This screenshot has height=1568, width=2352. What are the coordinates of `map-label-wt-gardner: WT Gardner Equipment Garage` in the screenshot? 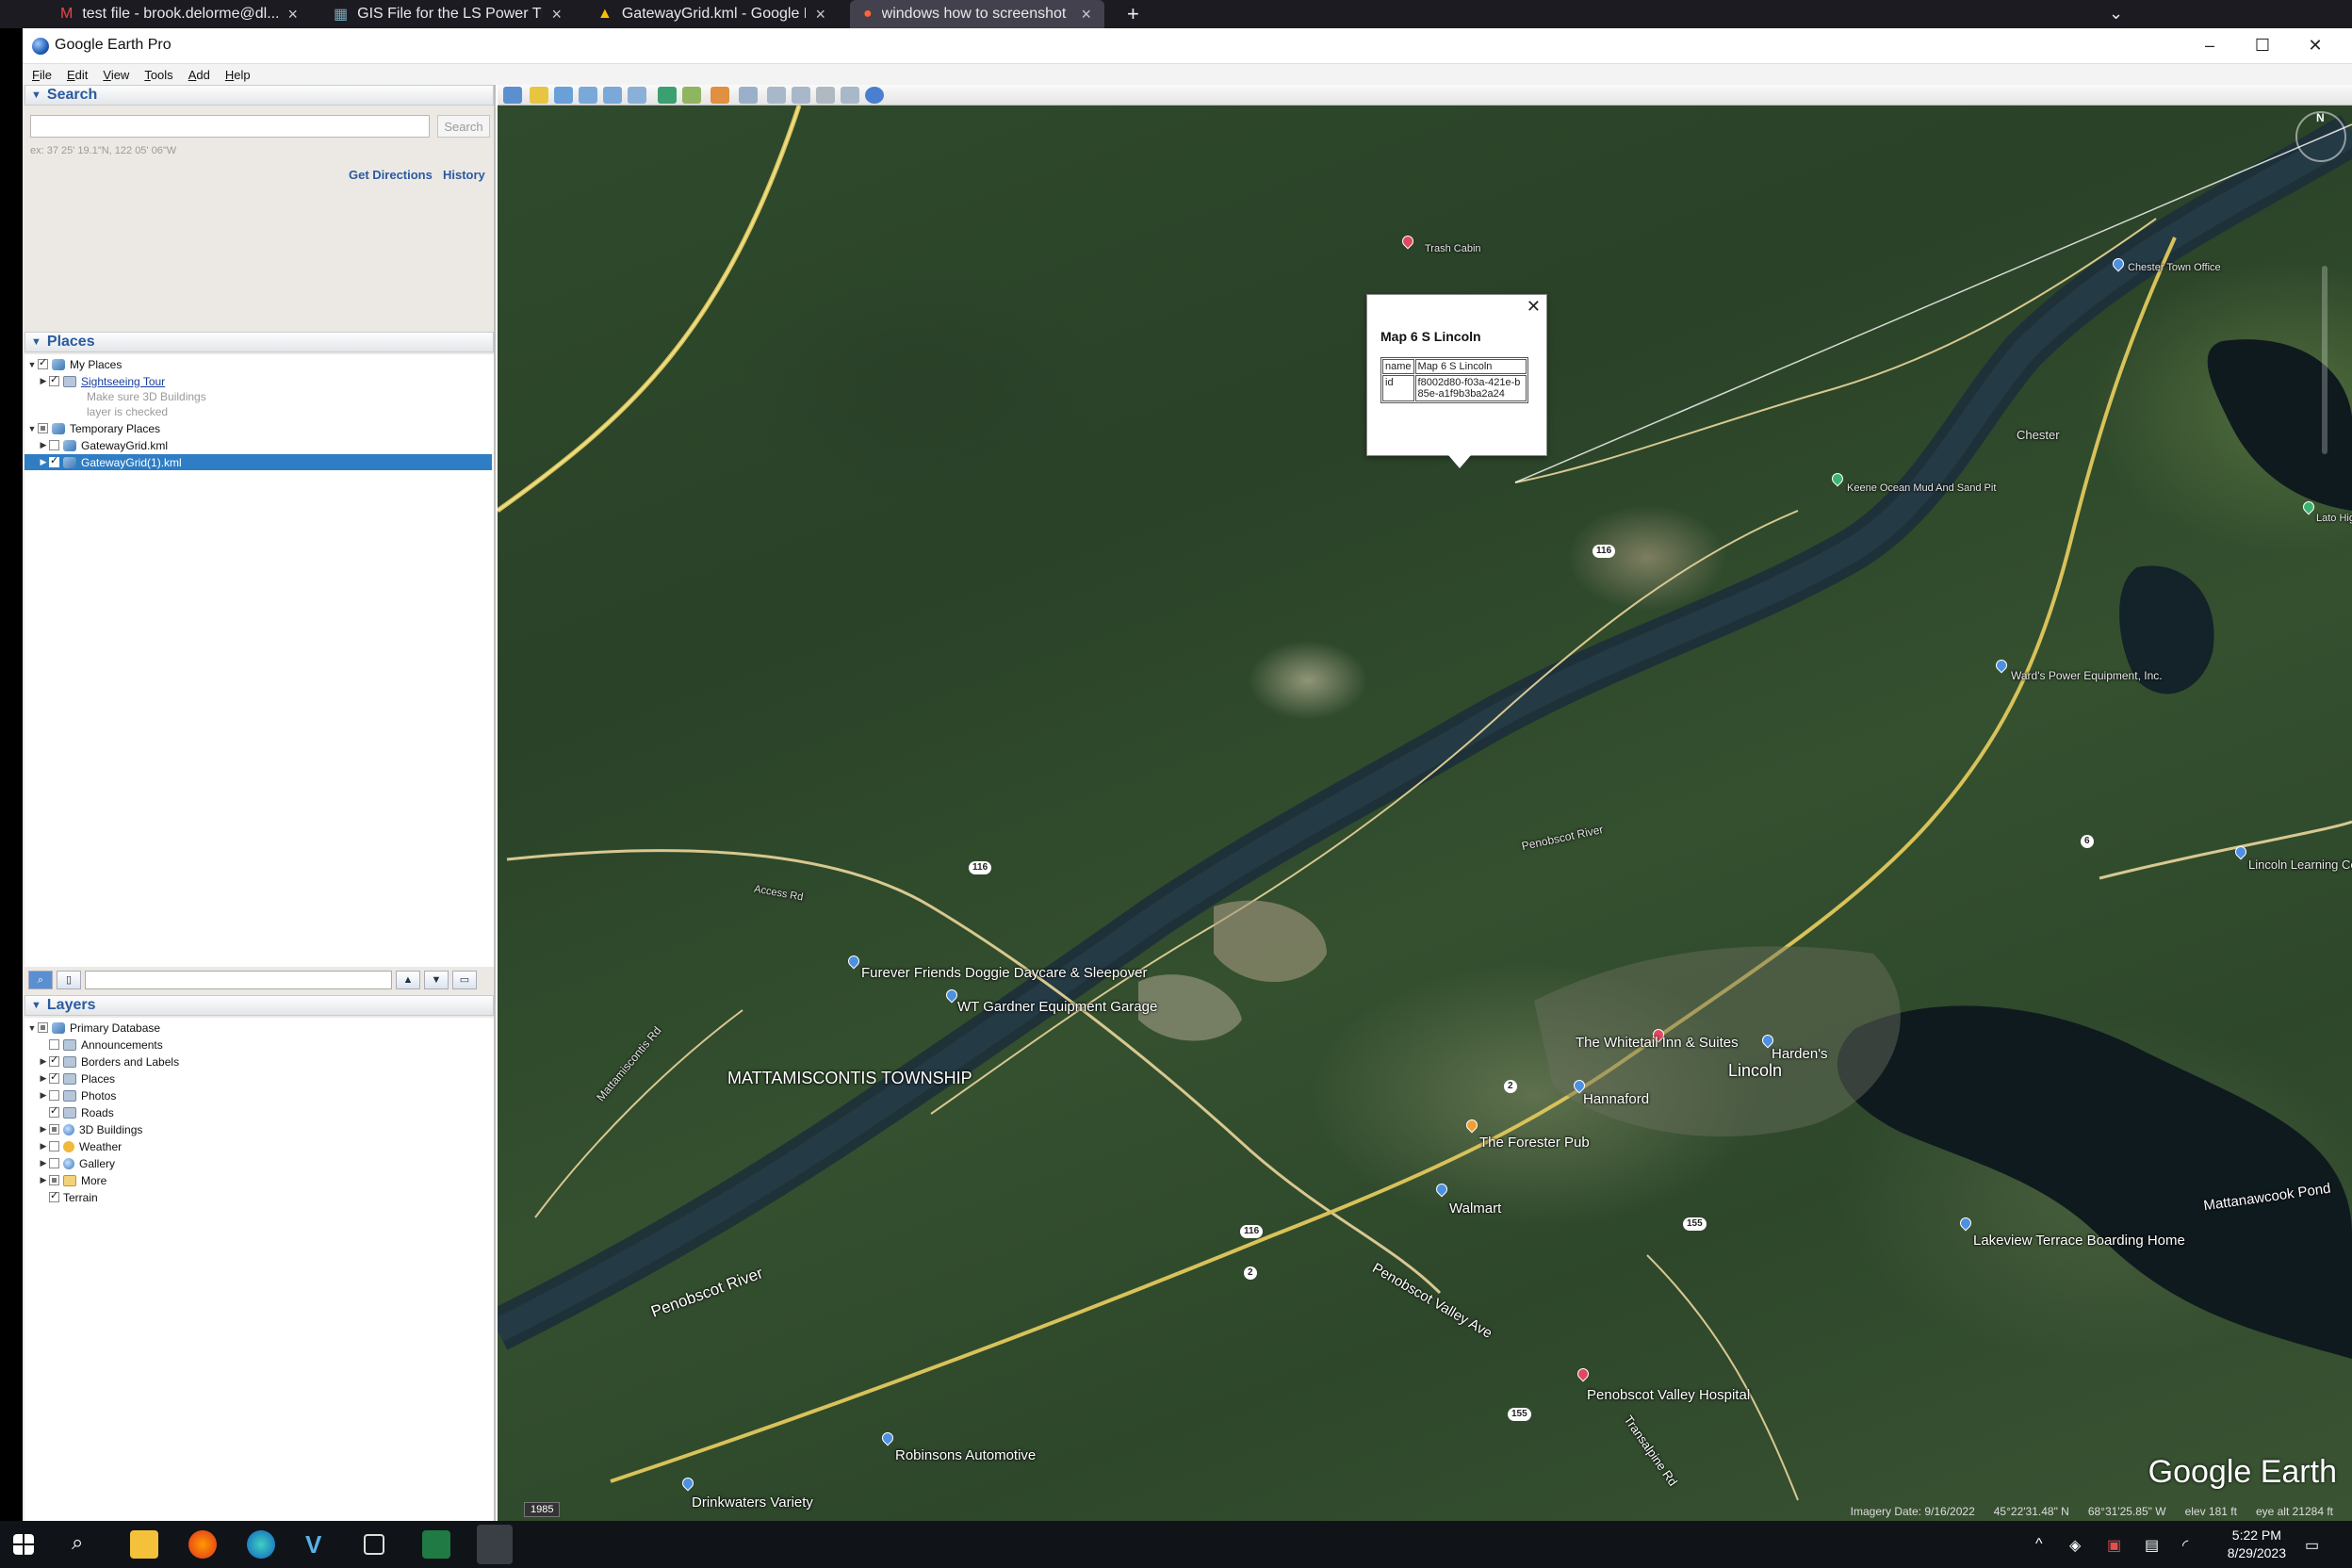 It's located at (1057, 1007).